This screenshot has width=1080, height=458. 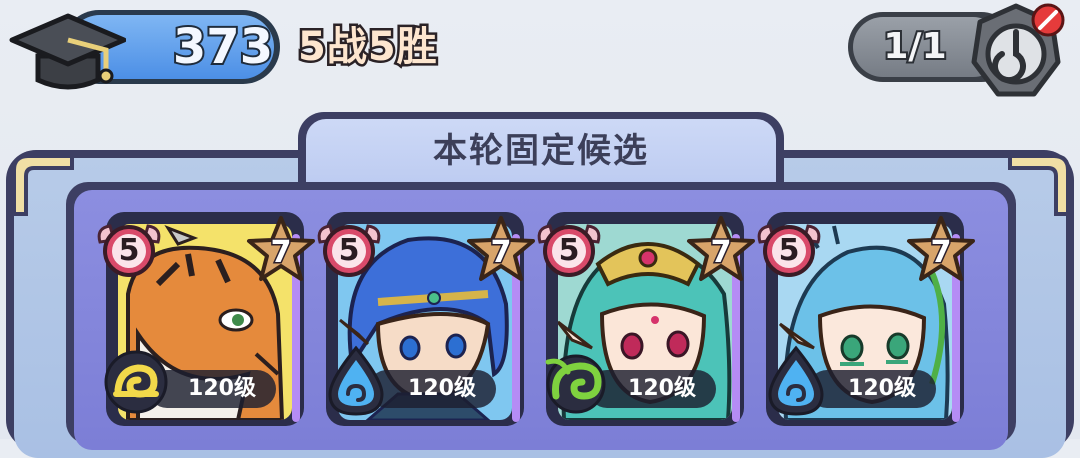 I want to click on panel-title: 本轮固定候选, so click(x=541, y=151).